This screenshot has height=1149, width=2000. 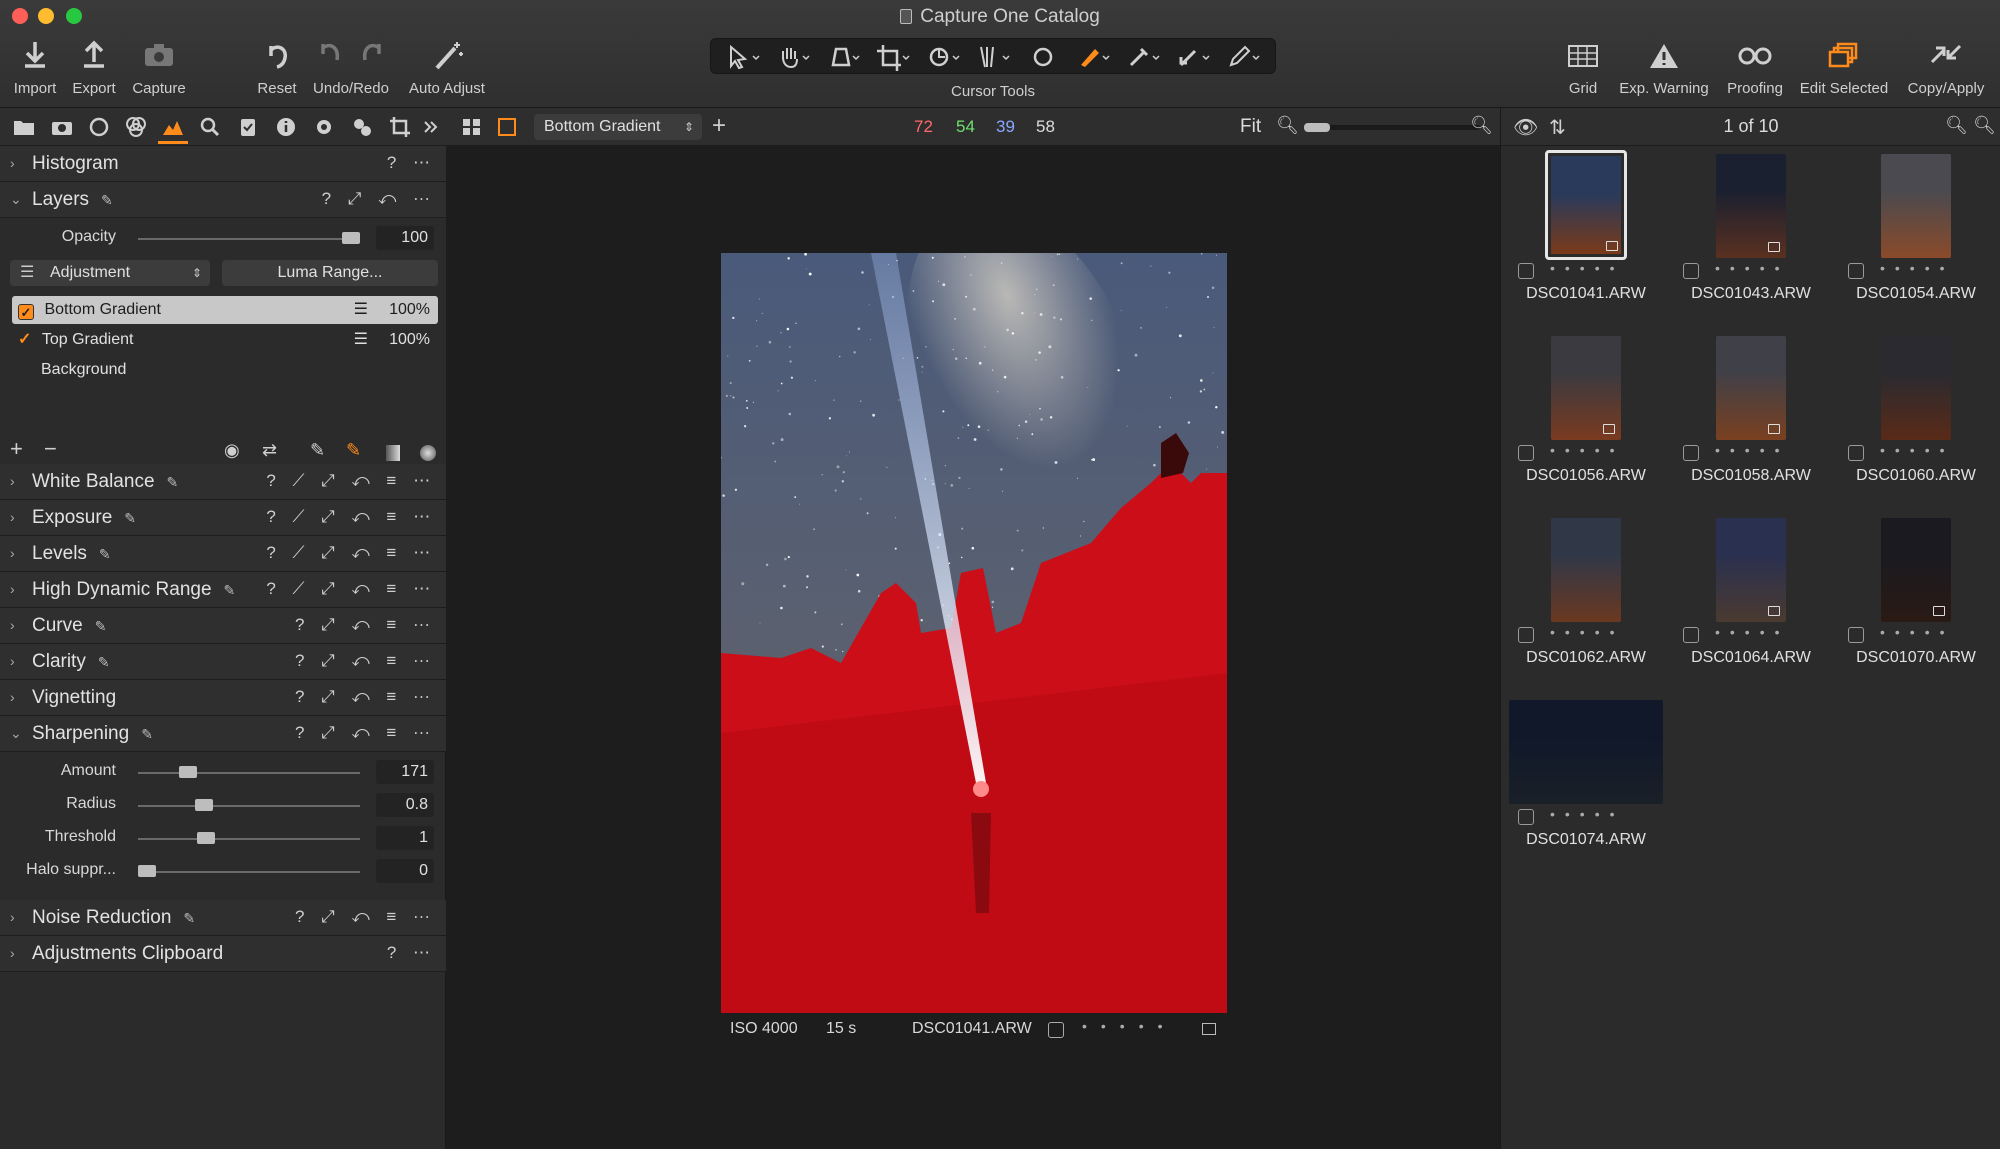 What do you see at coordinates (249, 839) in the screenshot?
I see `threshold-slider-track` at bounding box center [249, 839].